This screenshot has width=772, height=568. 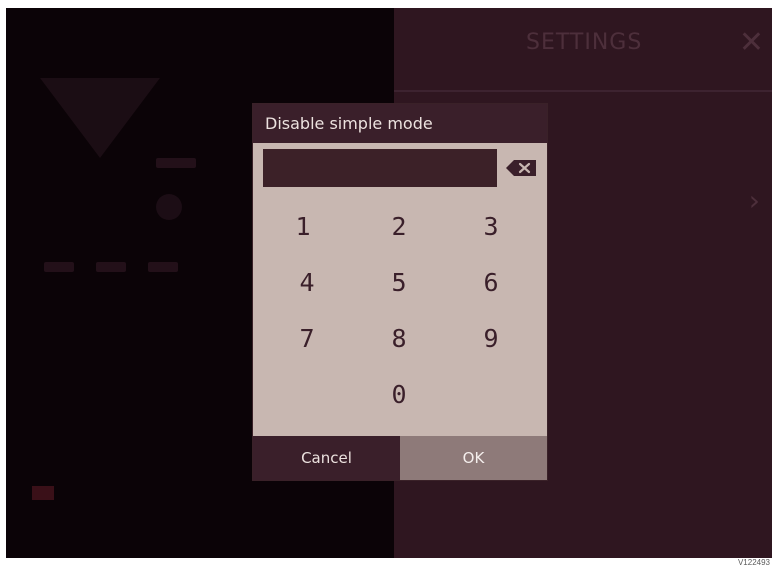 I want to click on cancel-button: Cancel, so click(x=326, y=458).